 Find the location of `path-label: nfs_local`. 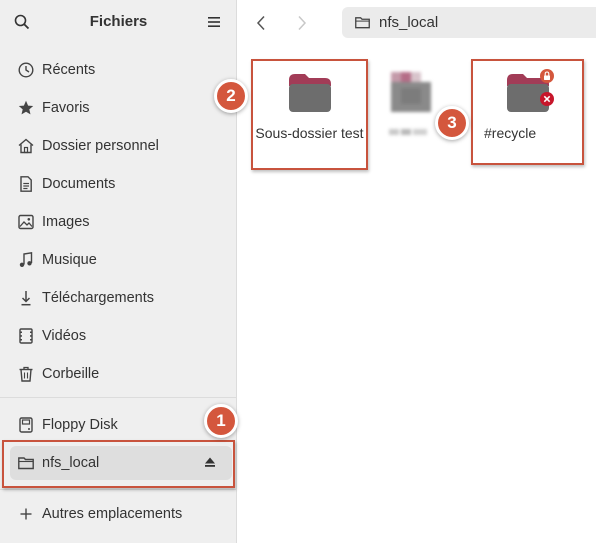

path-label: nfs_local is located at coordinates (409, 22).